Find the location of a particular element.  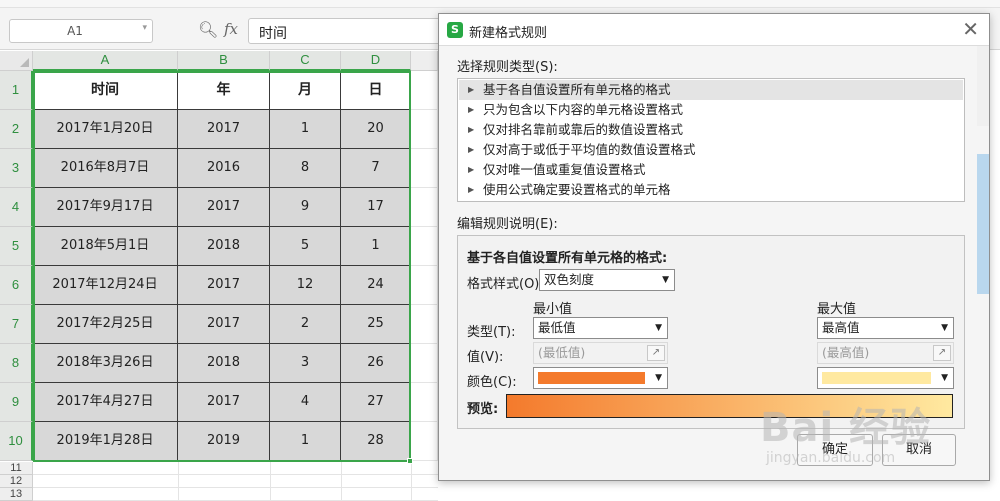

table-cell-month: 9 is located at coordinates (305, 207).